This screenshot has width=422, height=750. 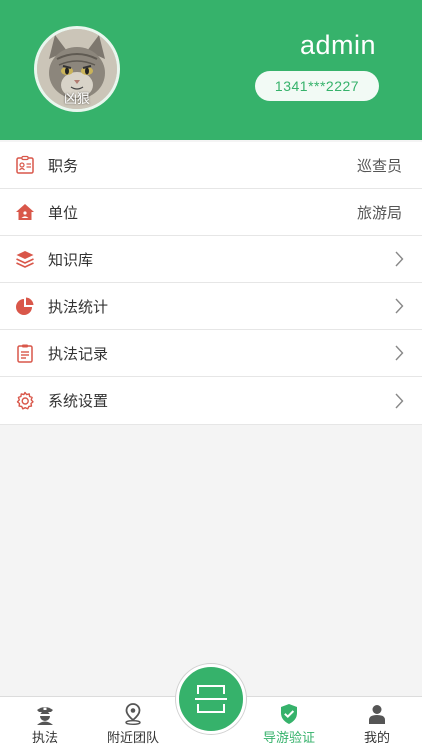 I want to click on menu-label-position: 职务, so click(x=63, y=165).